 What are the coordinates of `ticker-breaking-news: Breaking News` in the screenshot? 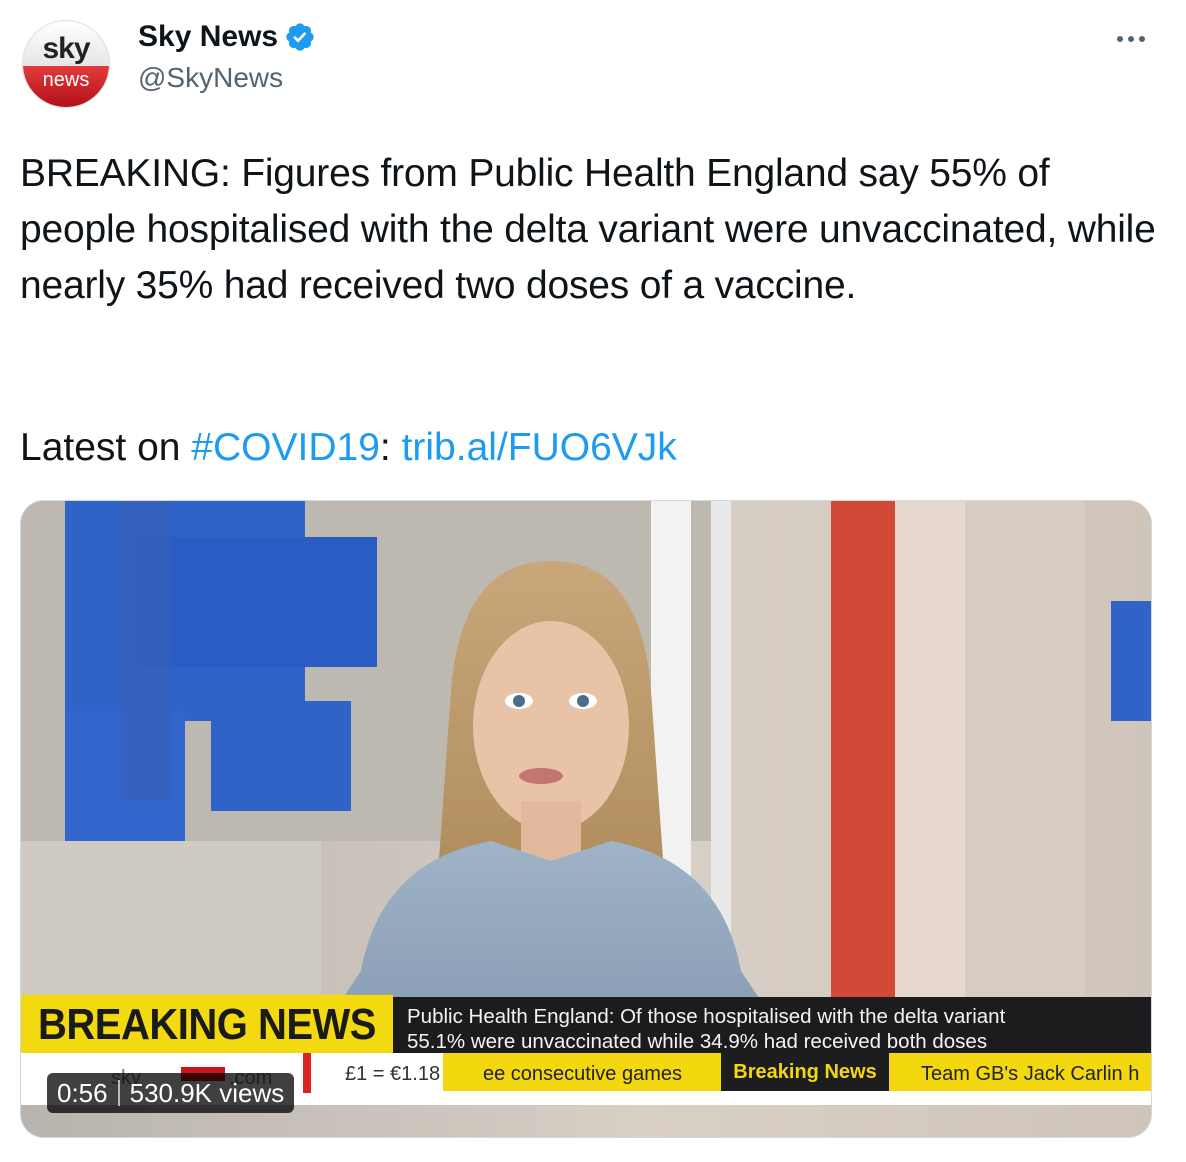 It's located at (805, 1072).